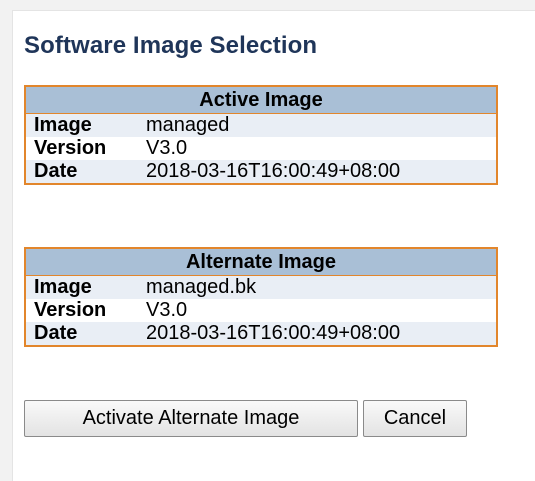  I want to click on page-title: Software Image Selection, so click(171, 45).